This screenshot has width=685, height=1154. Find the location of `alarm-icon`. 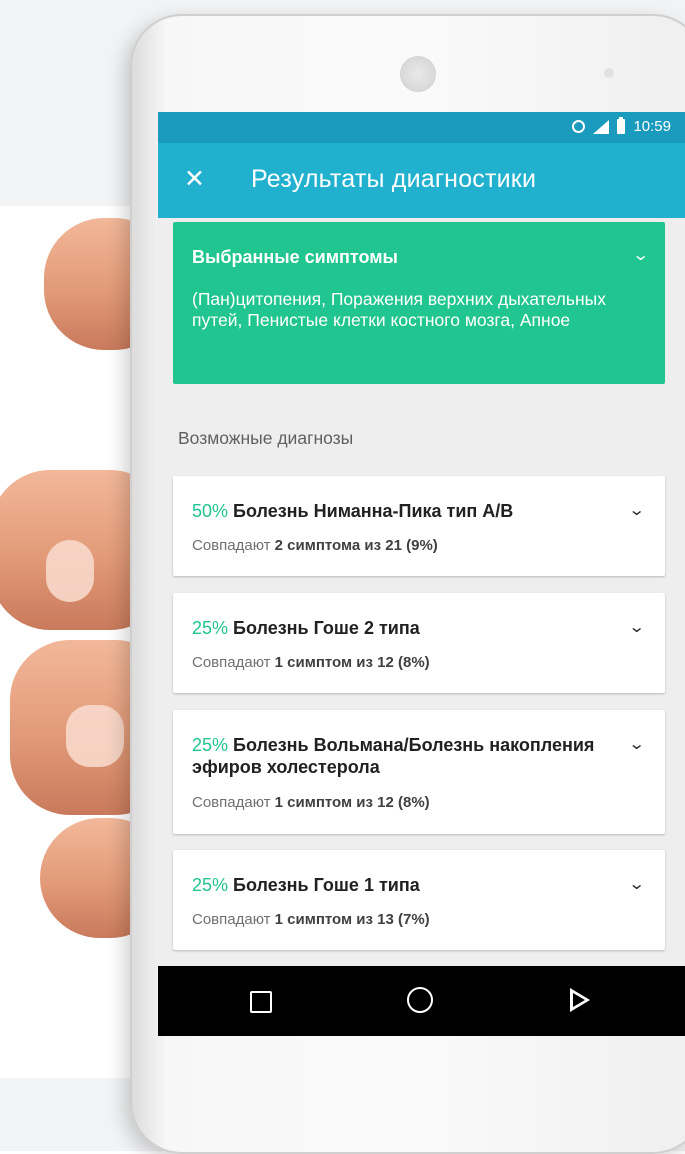

alarm-icon is located at coordinates (579, 126).